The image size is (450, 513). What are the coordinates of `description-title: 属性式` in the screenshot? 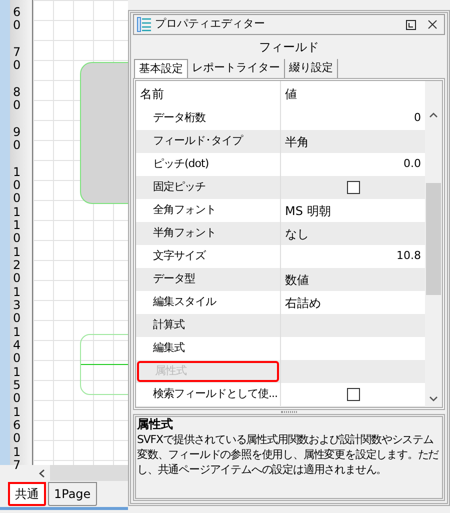 It's located at (155, 424).